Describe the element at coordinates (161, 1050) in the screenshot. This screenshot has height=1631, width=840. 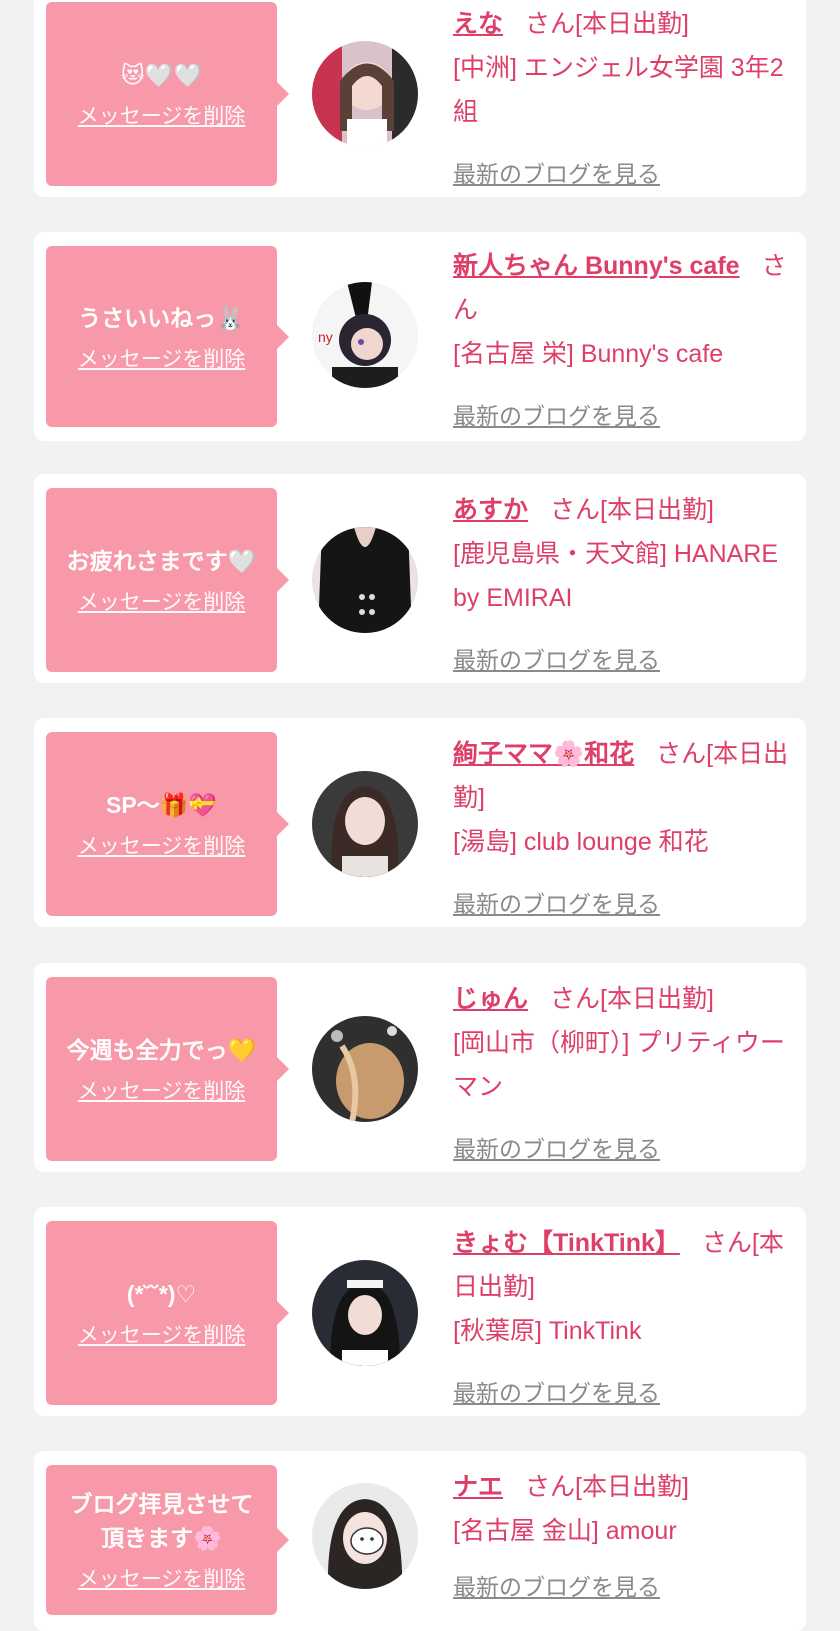
I see `message-text: 今週も全力でっ💛` at that location.